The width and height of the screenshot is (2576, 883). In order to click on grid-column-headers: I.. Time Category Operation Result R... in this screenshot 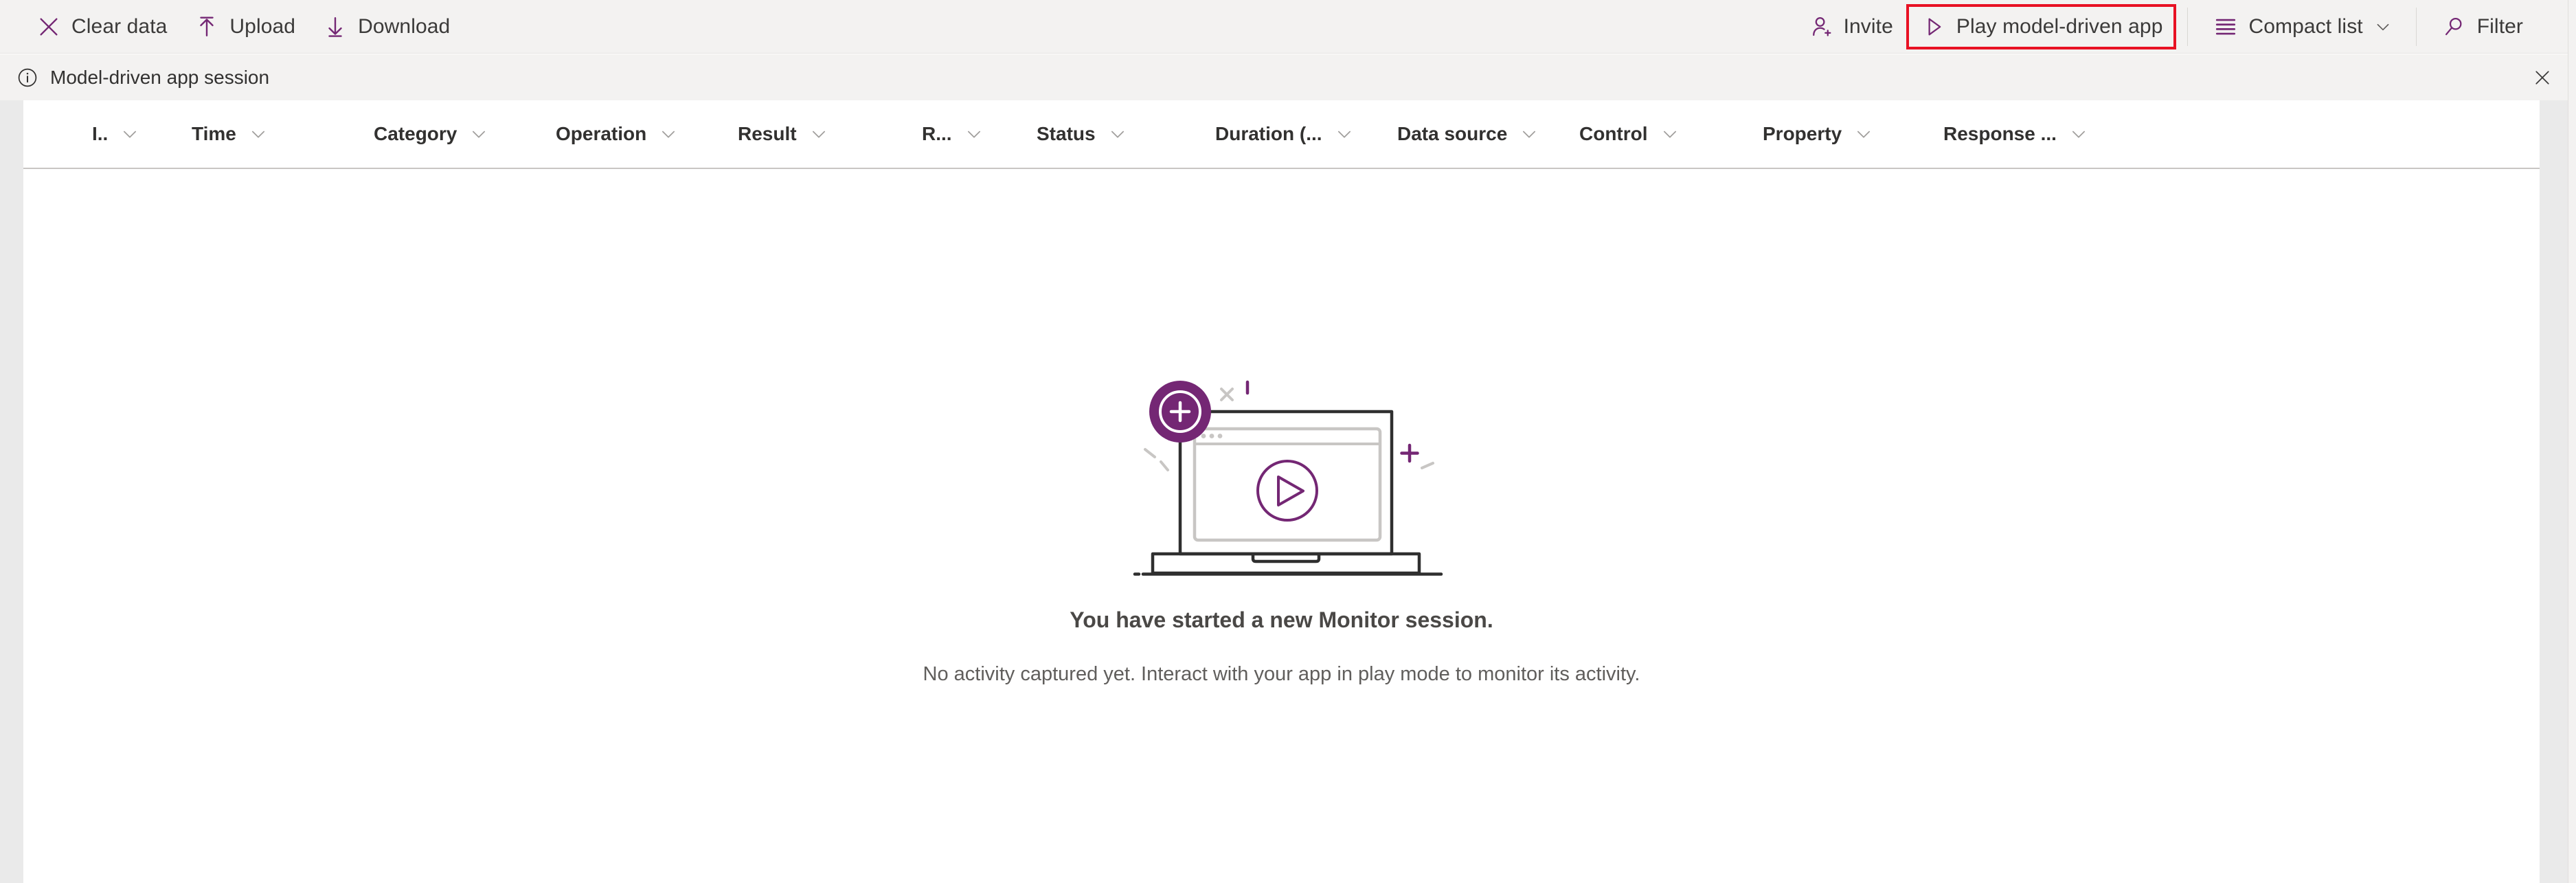, I will do `click(1281, 134)`.